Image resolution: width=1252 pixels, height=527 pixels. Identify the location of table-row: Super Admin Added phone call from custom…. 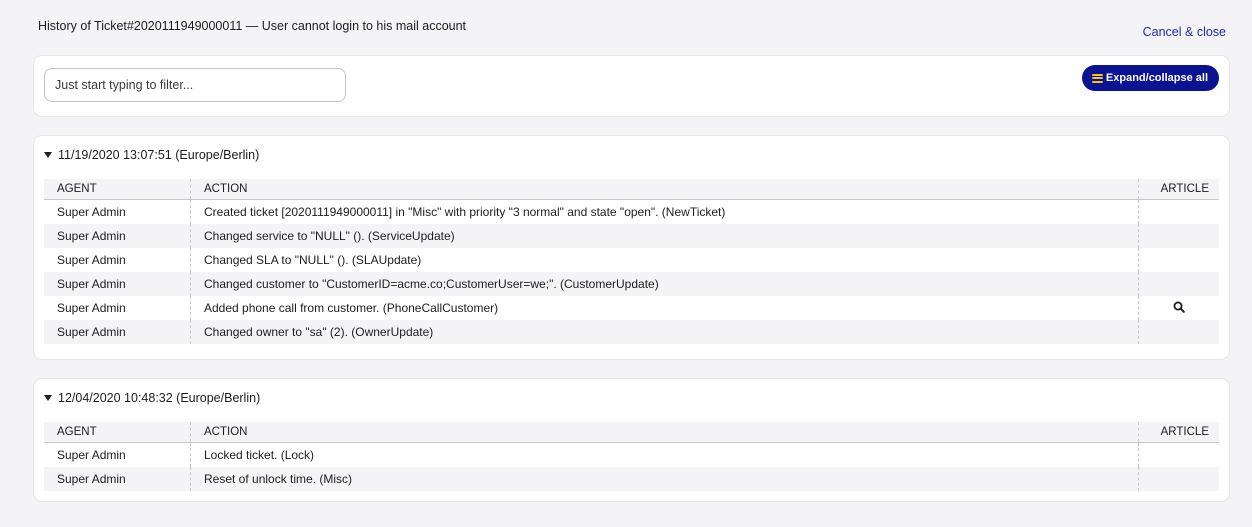
(631, 308).